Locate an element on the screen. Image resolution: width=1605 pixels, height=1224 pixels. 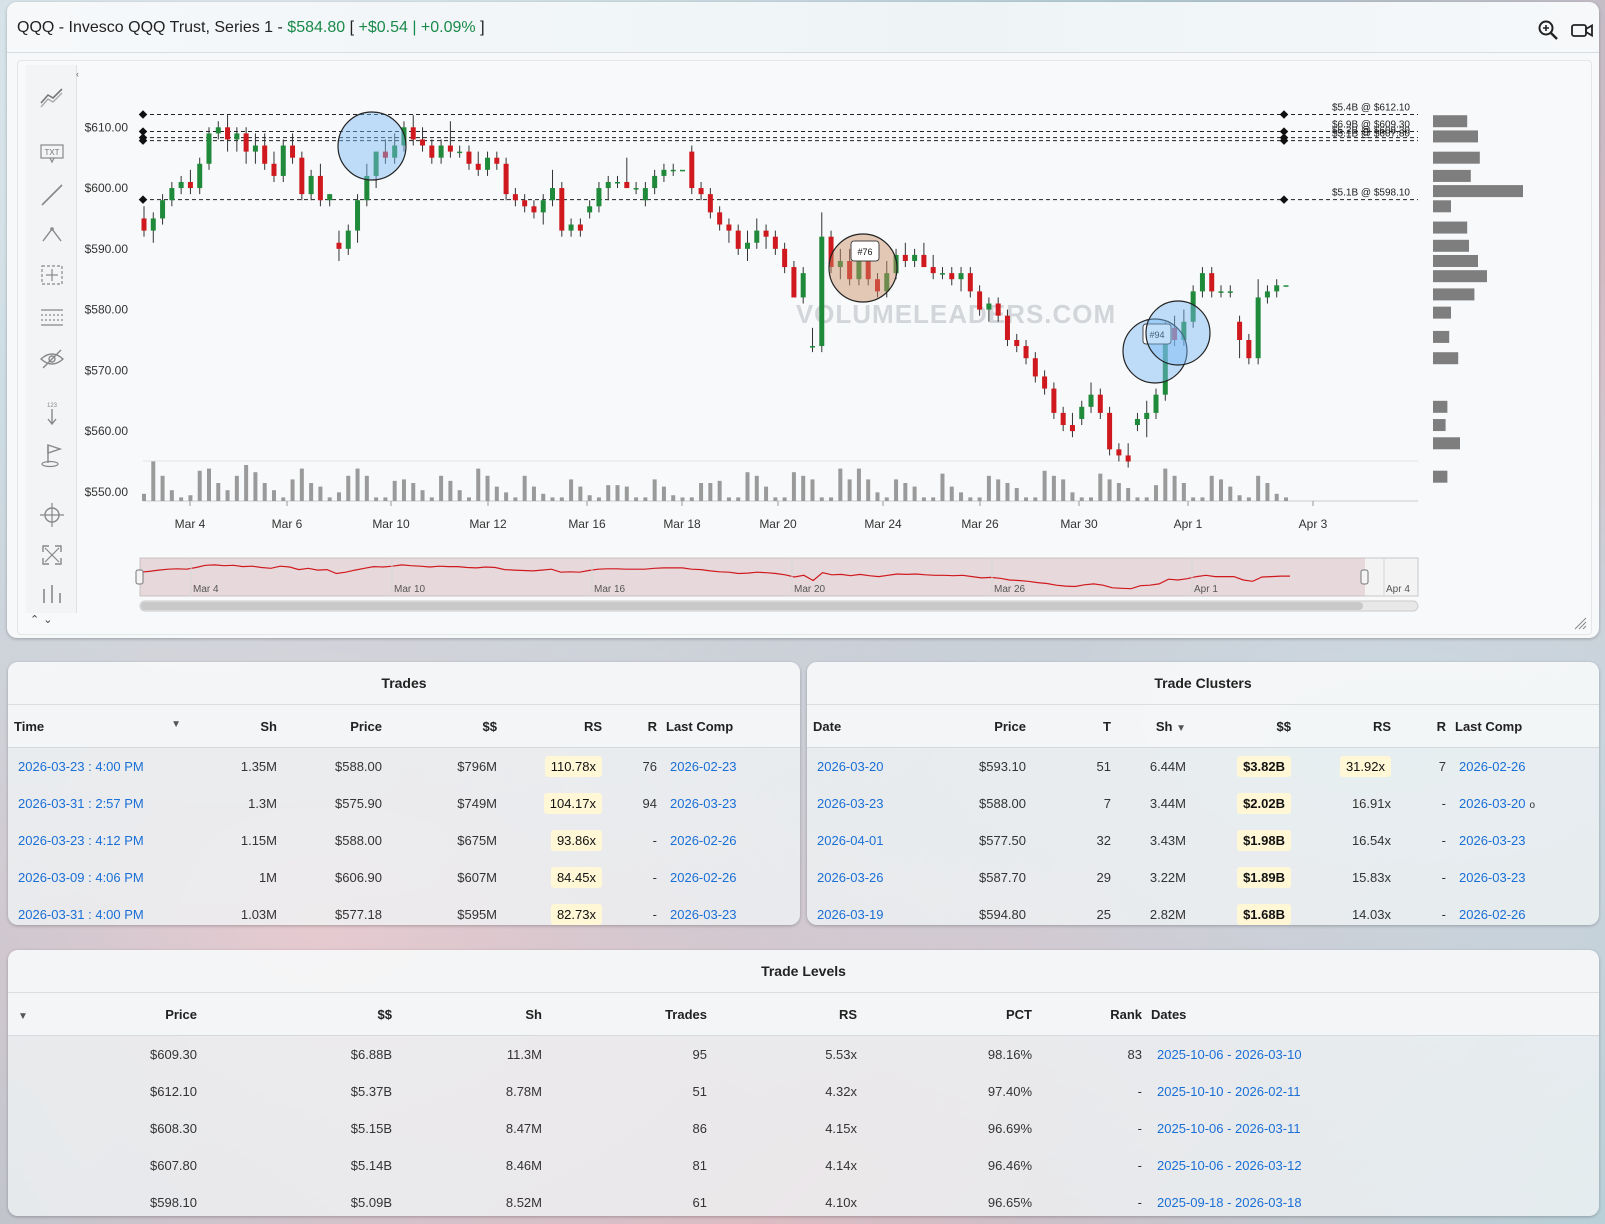
text-tool-icon: TXT is located at coordinates (52, 153).